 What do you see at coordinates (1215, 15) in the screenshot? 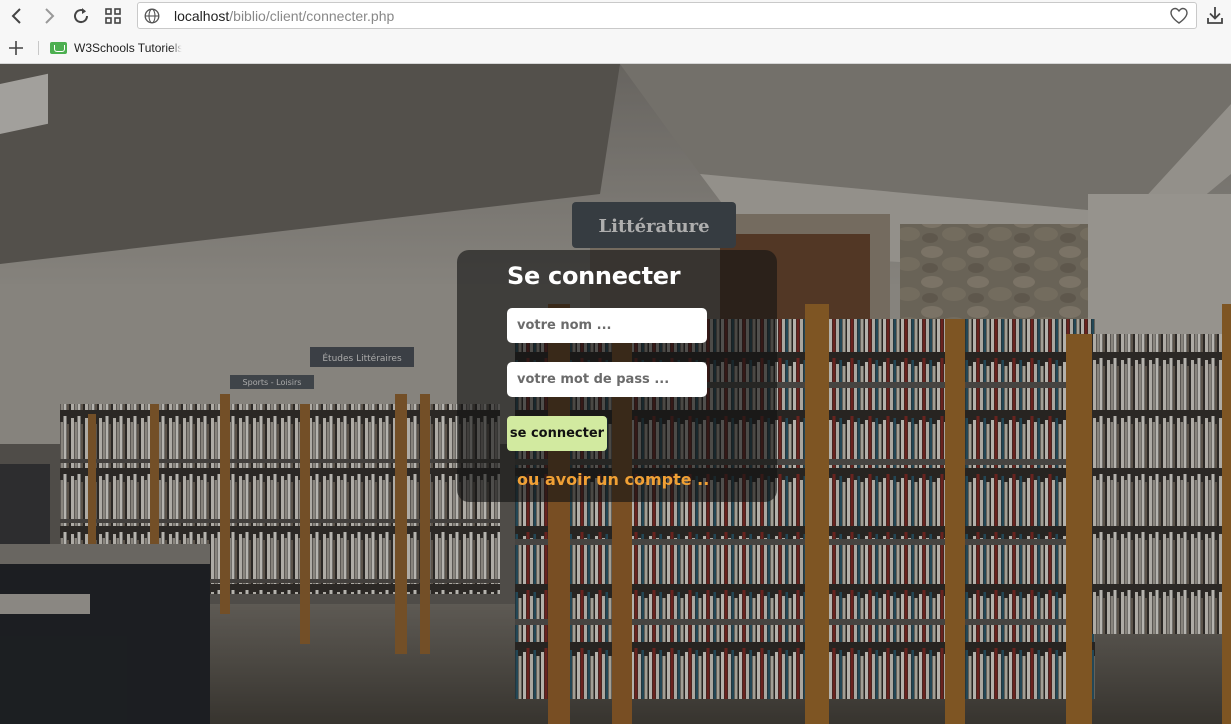
I see `download-icon` at bounding box center [1215, 15].